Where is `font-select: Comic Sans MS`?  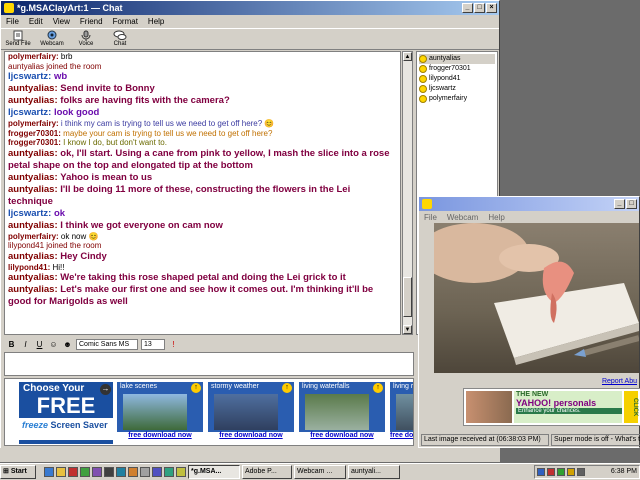 font-select: Comic Sans MS is located at coordinates (107, 344).